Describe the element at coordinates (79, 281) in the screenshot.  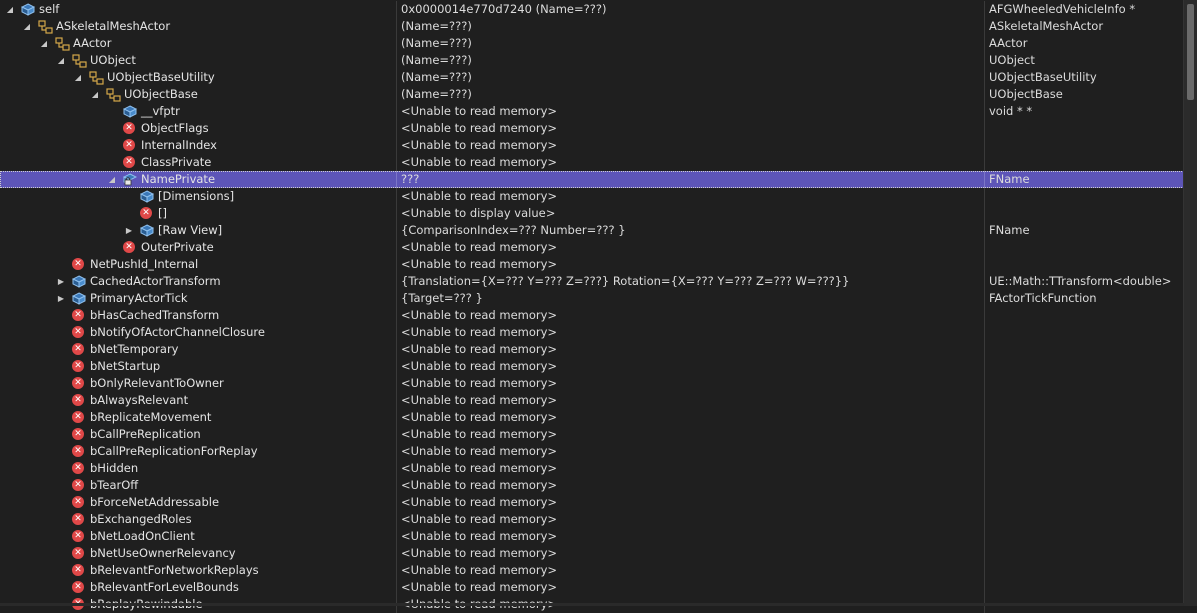
I see `object-icon` at that location.